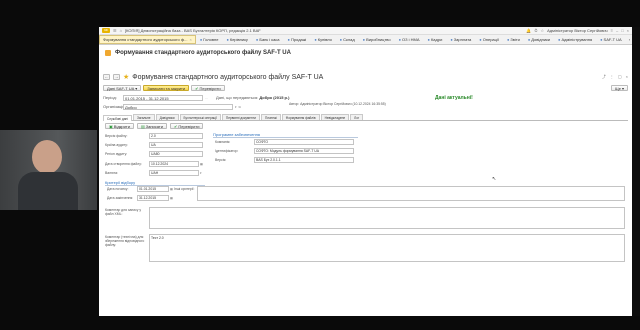 This screenshot has height=330, width=640. I want to click on tab-urgent: Невідкладене, so click(335, 117).